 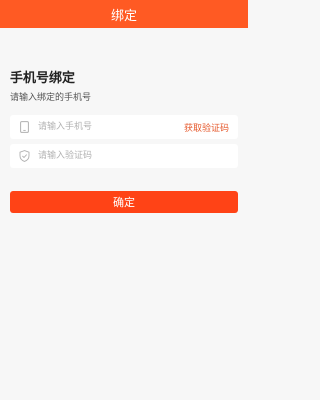 What do you see at coordinates (51, 98) in the screenshot?
I see `page-subtitle: 请输入绑定的手机号` at bounding box center [51, 98].